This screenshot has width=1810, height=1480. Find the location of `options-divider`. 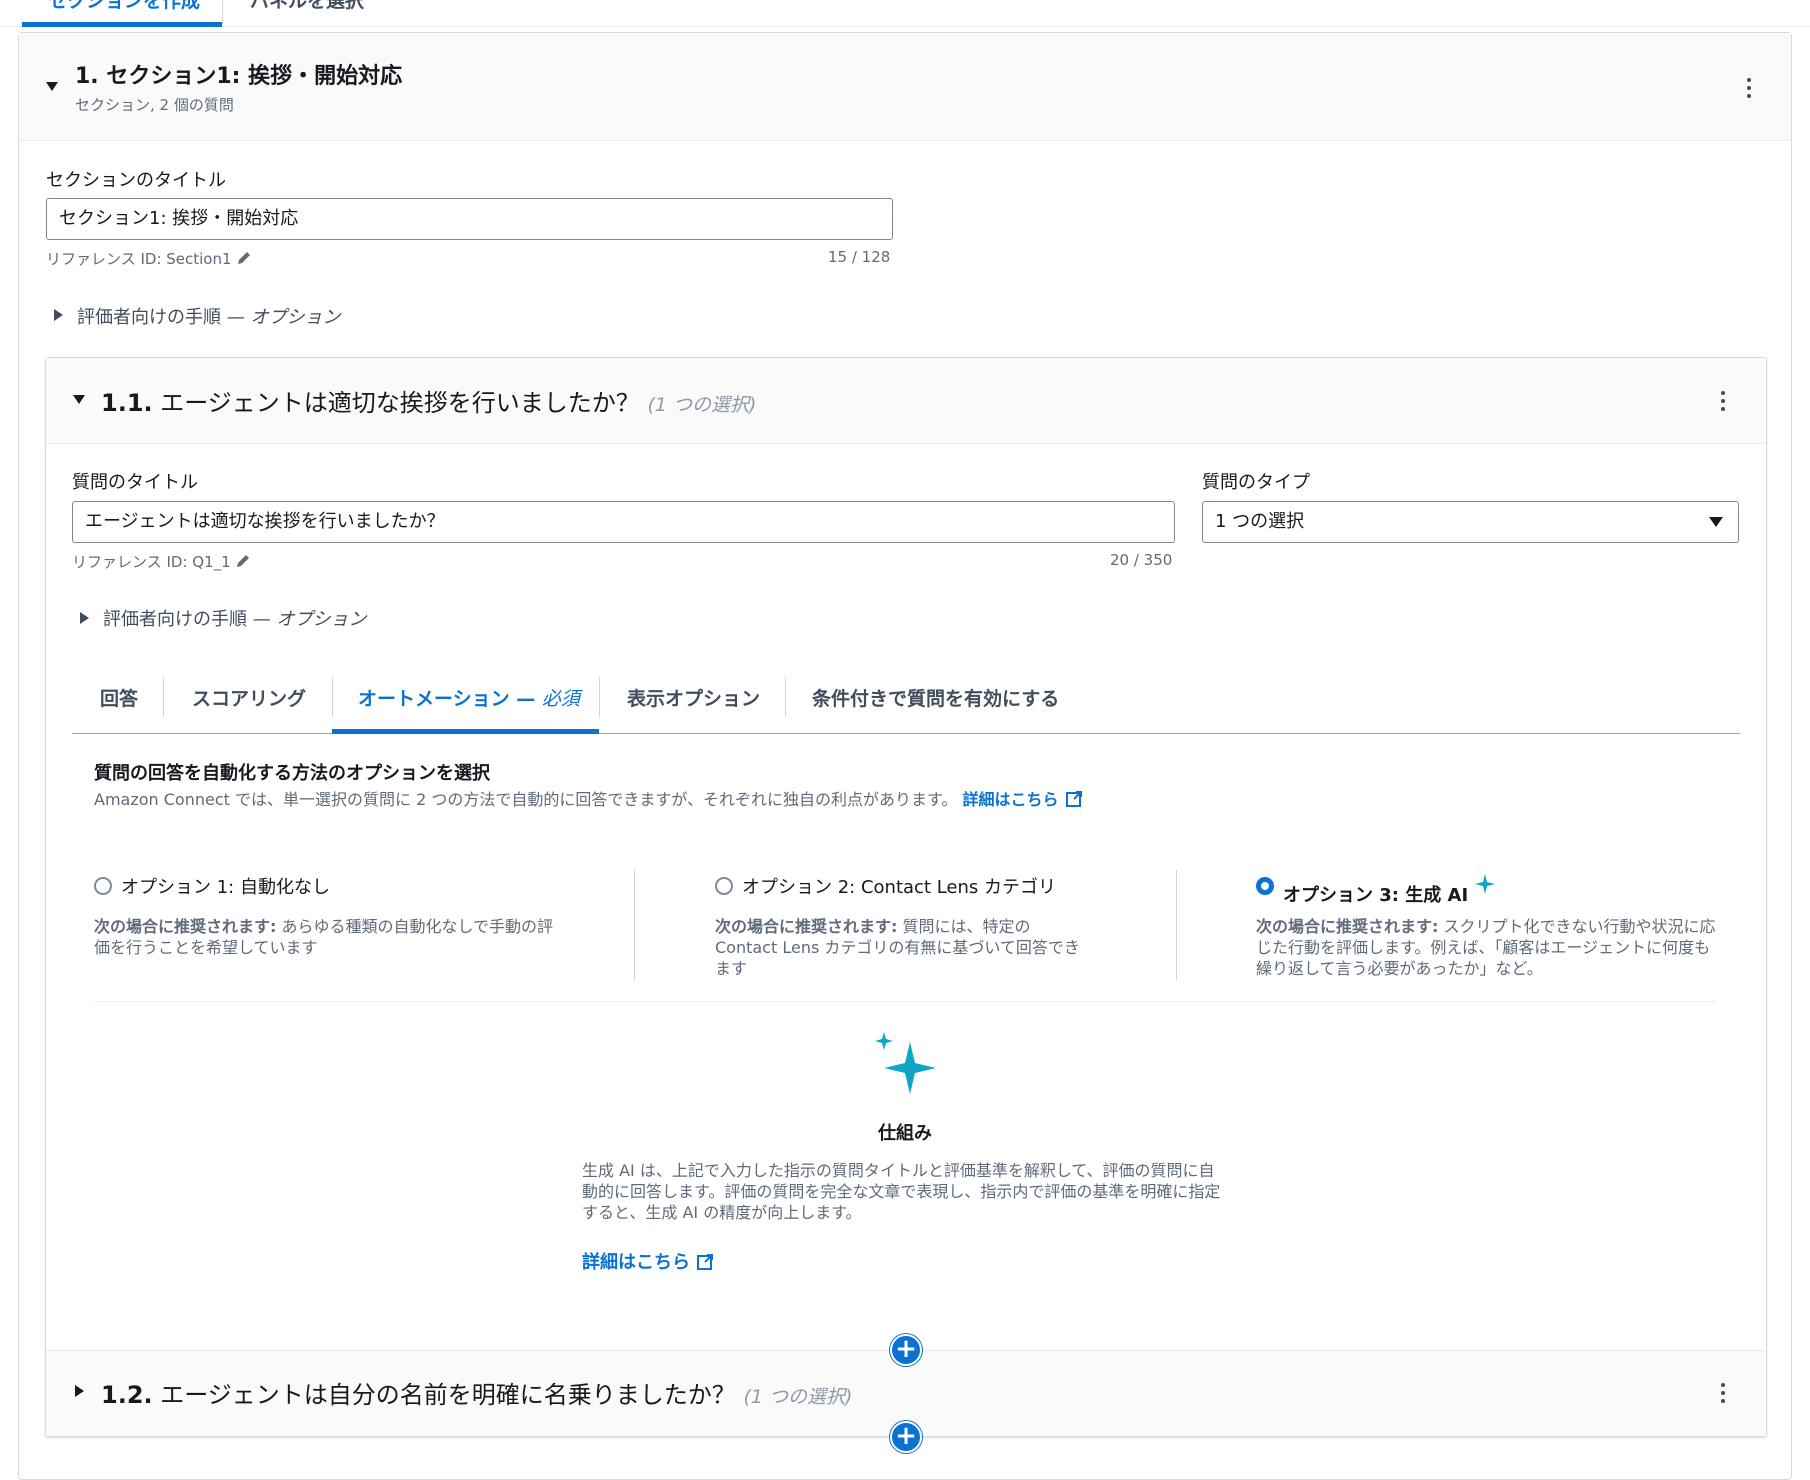

options-divider is located at coordinates (905, 1001).